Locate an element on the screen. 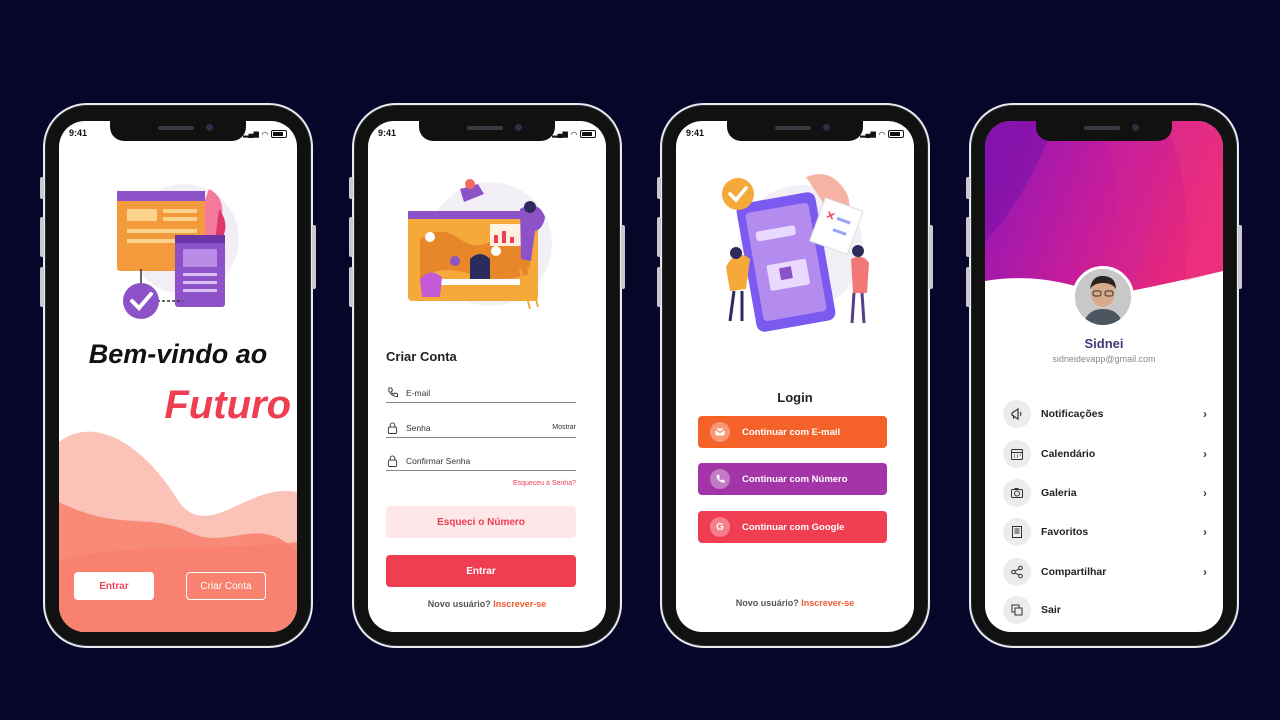 This screenshot has height=720, width=1280. logout-icon is located at coordinates (1017, 610).